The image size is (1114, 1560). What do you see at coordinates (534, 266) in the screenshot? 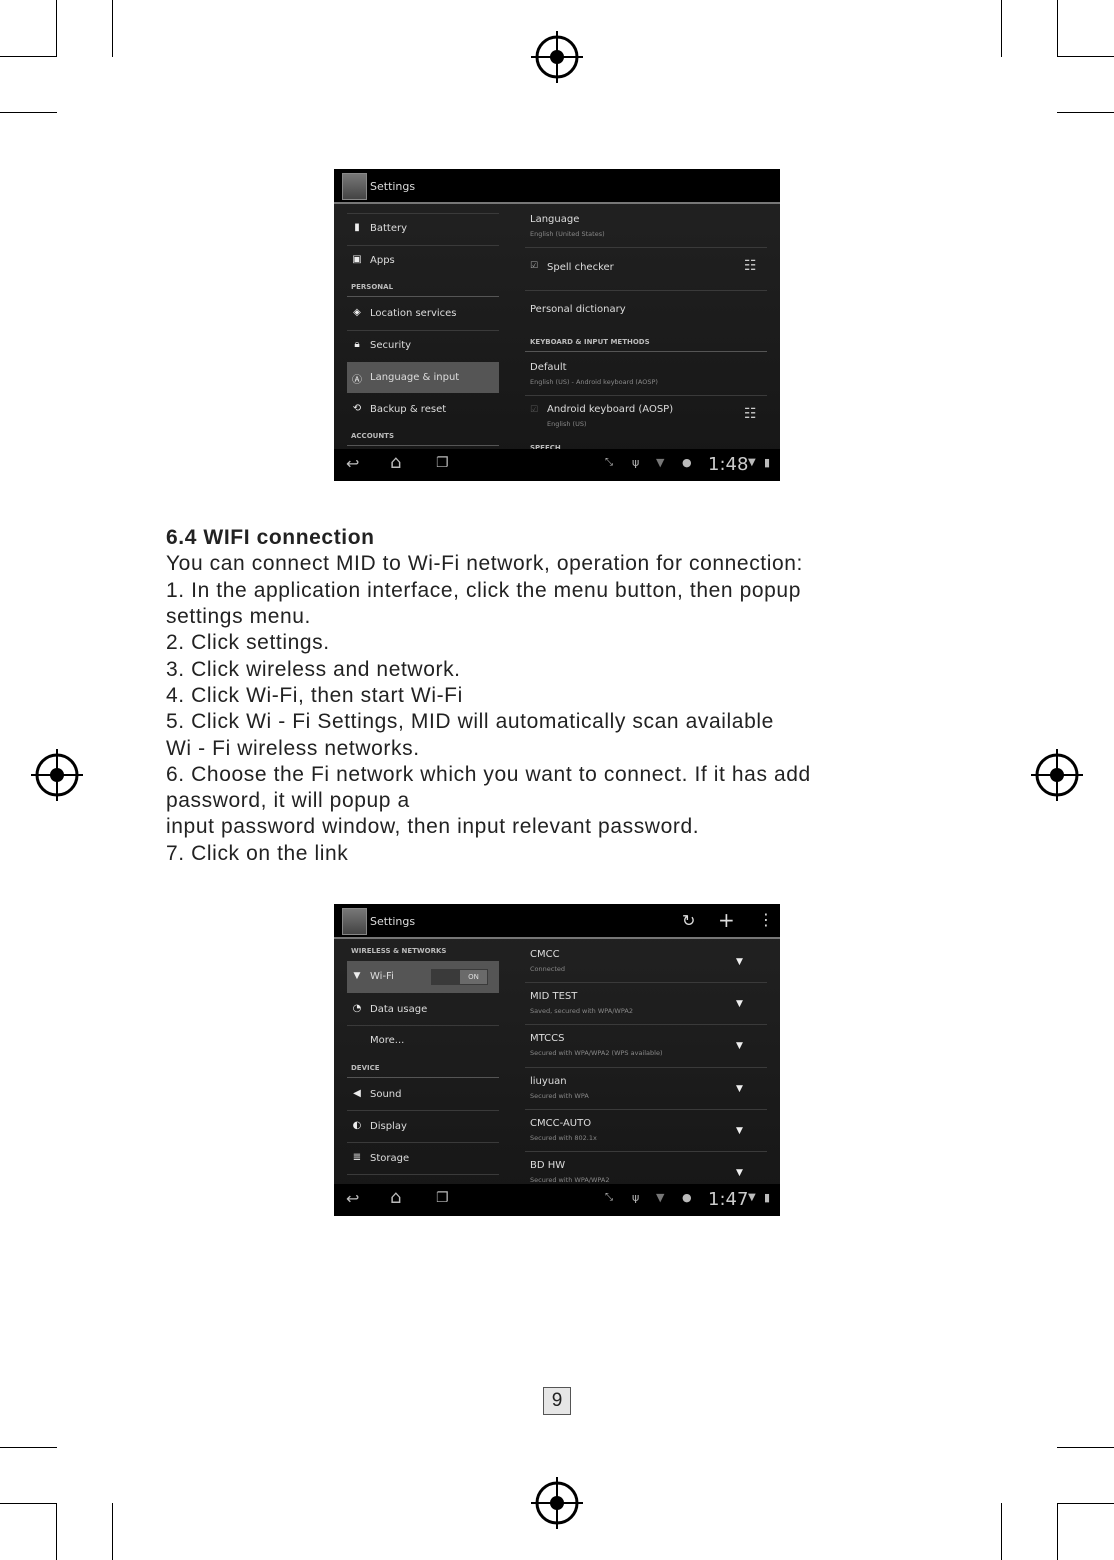
I see `spell-checkbox: ☑` at bounding box center [534, 266].